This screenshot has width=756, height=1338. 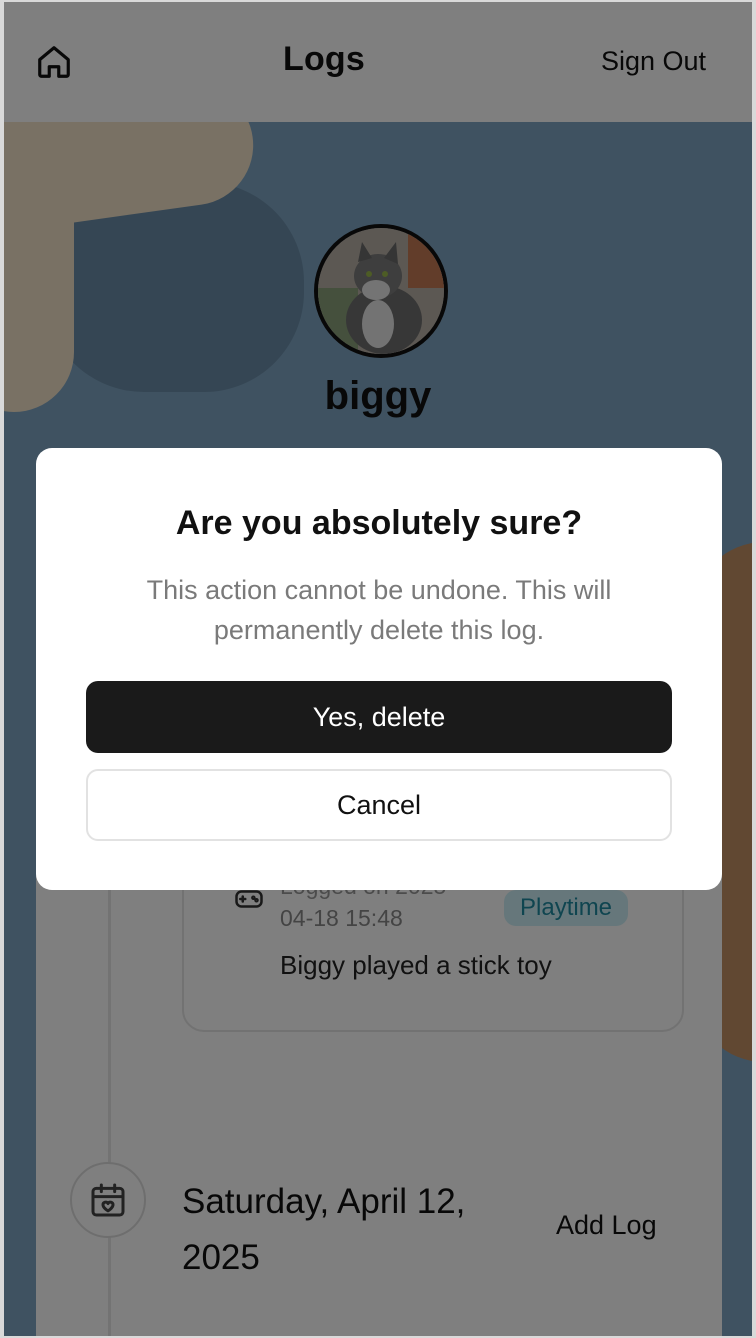 What do you see at coordinates (379, 805) in the screenshot?
I see `cancel-button: Cancel` at bounding box center [379, 805].